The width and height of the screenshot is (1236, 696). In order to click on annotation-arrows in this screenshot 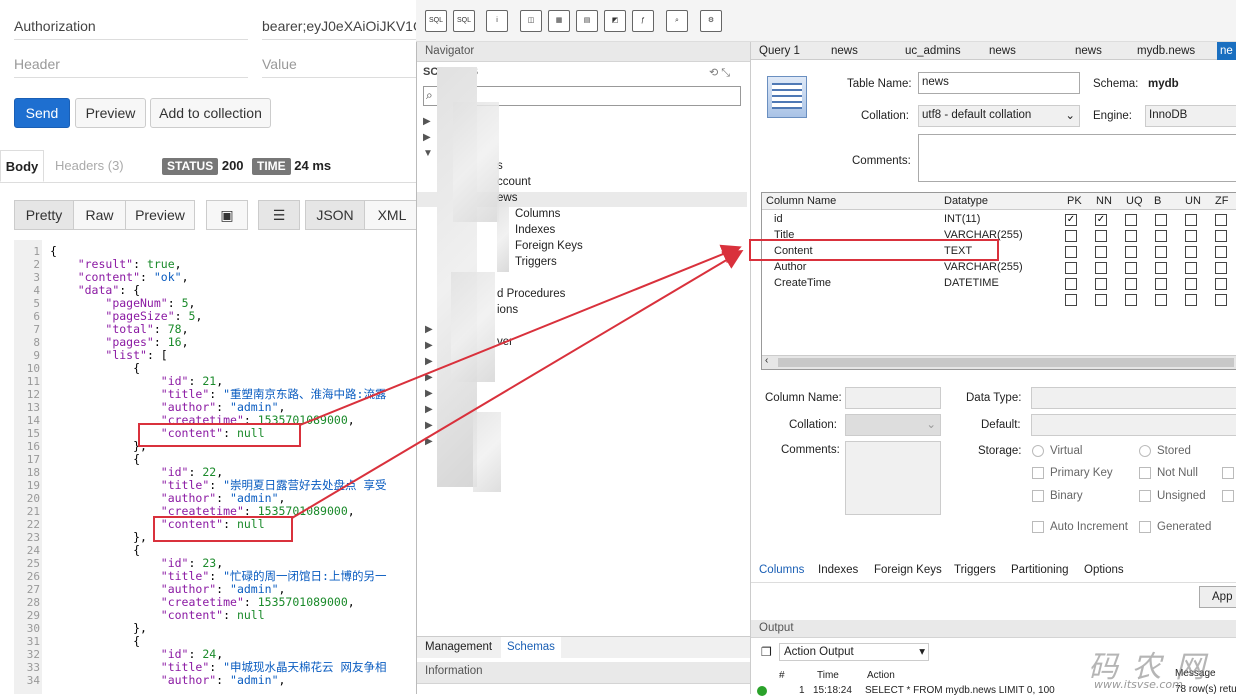, I will do `click(517, 381)`.